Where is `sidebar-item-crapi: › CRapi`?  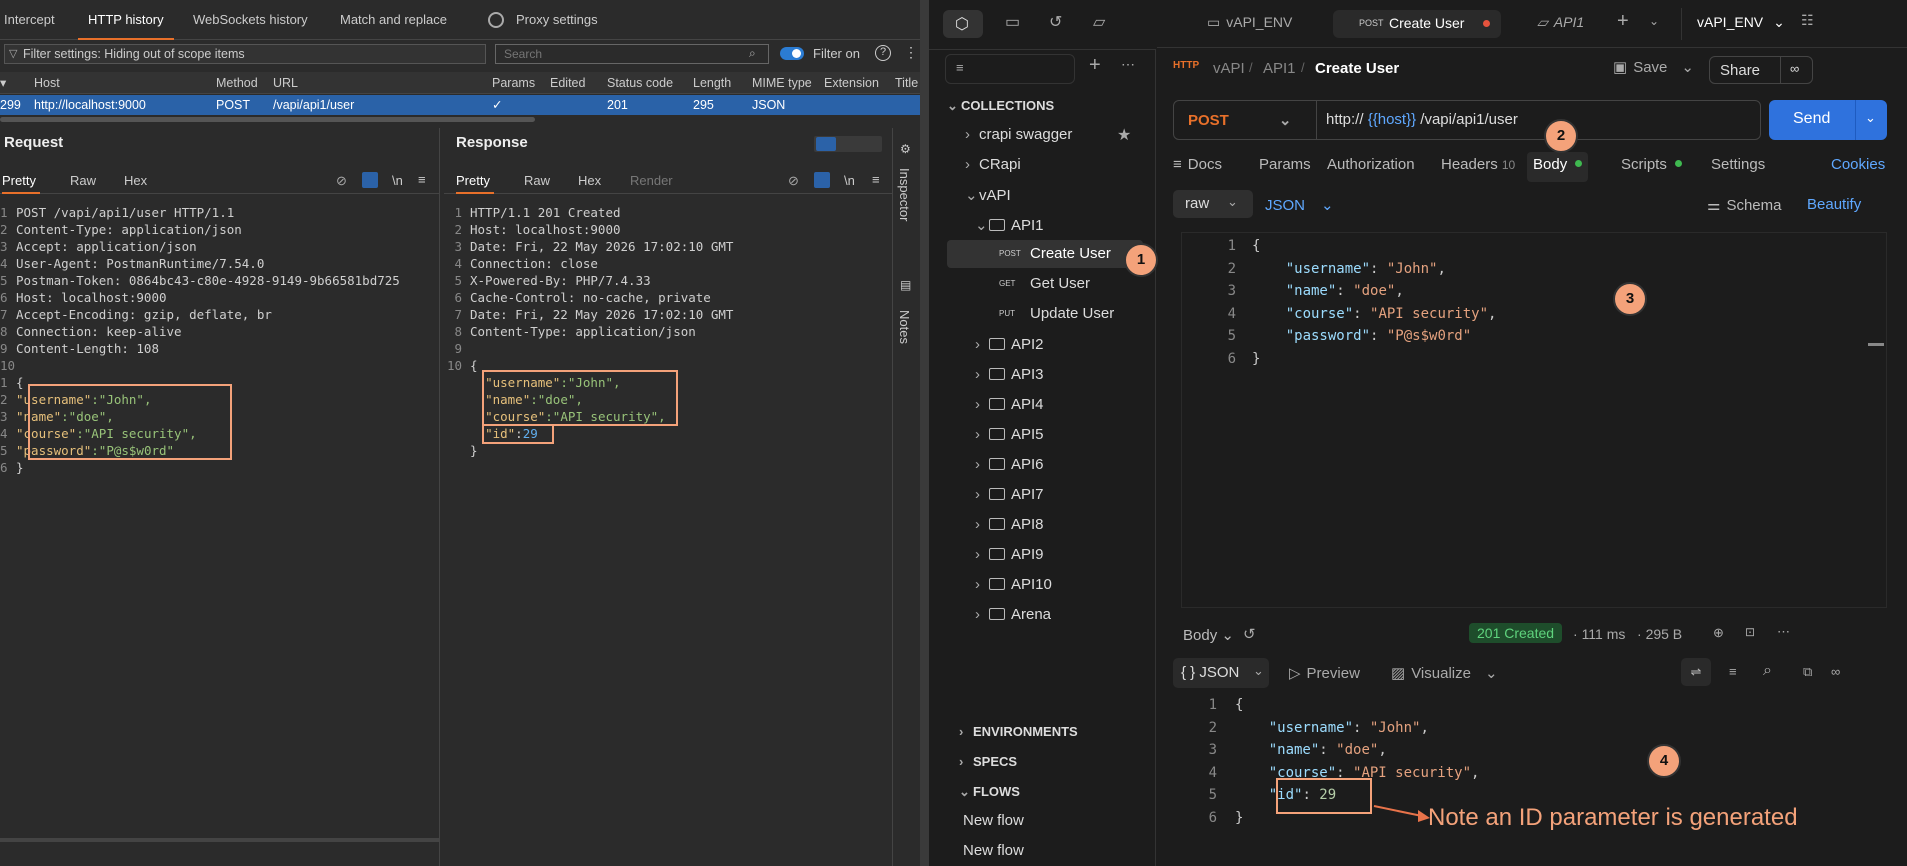
sidebar-item-crapi: › CRapi is located at coordinates (993, 164).